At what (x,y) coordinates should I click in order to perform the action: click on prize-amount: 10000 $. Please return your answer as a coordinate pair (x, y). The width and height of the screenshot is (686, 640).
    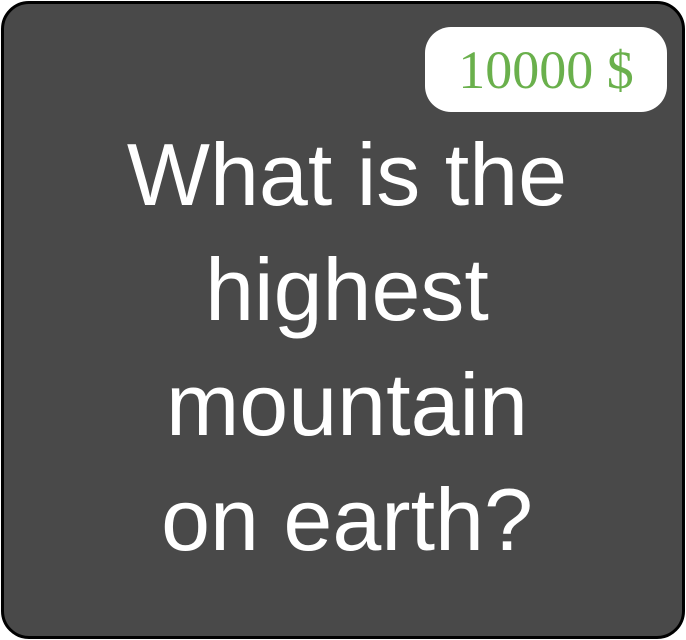
    Looking at the image, I should click on (546, 69).